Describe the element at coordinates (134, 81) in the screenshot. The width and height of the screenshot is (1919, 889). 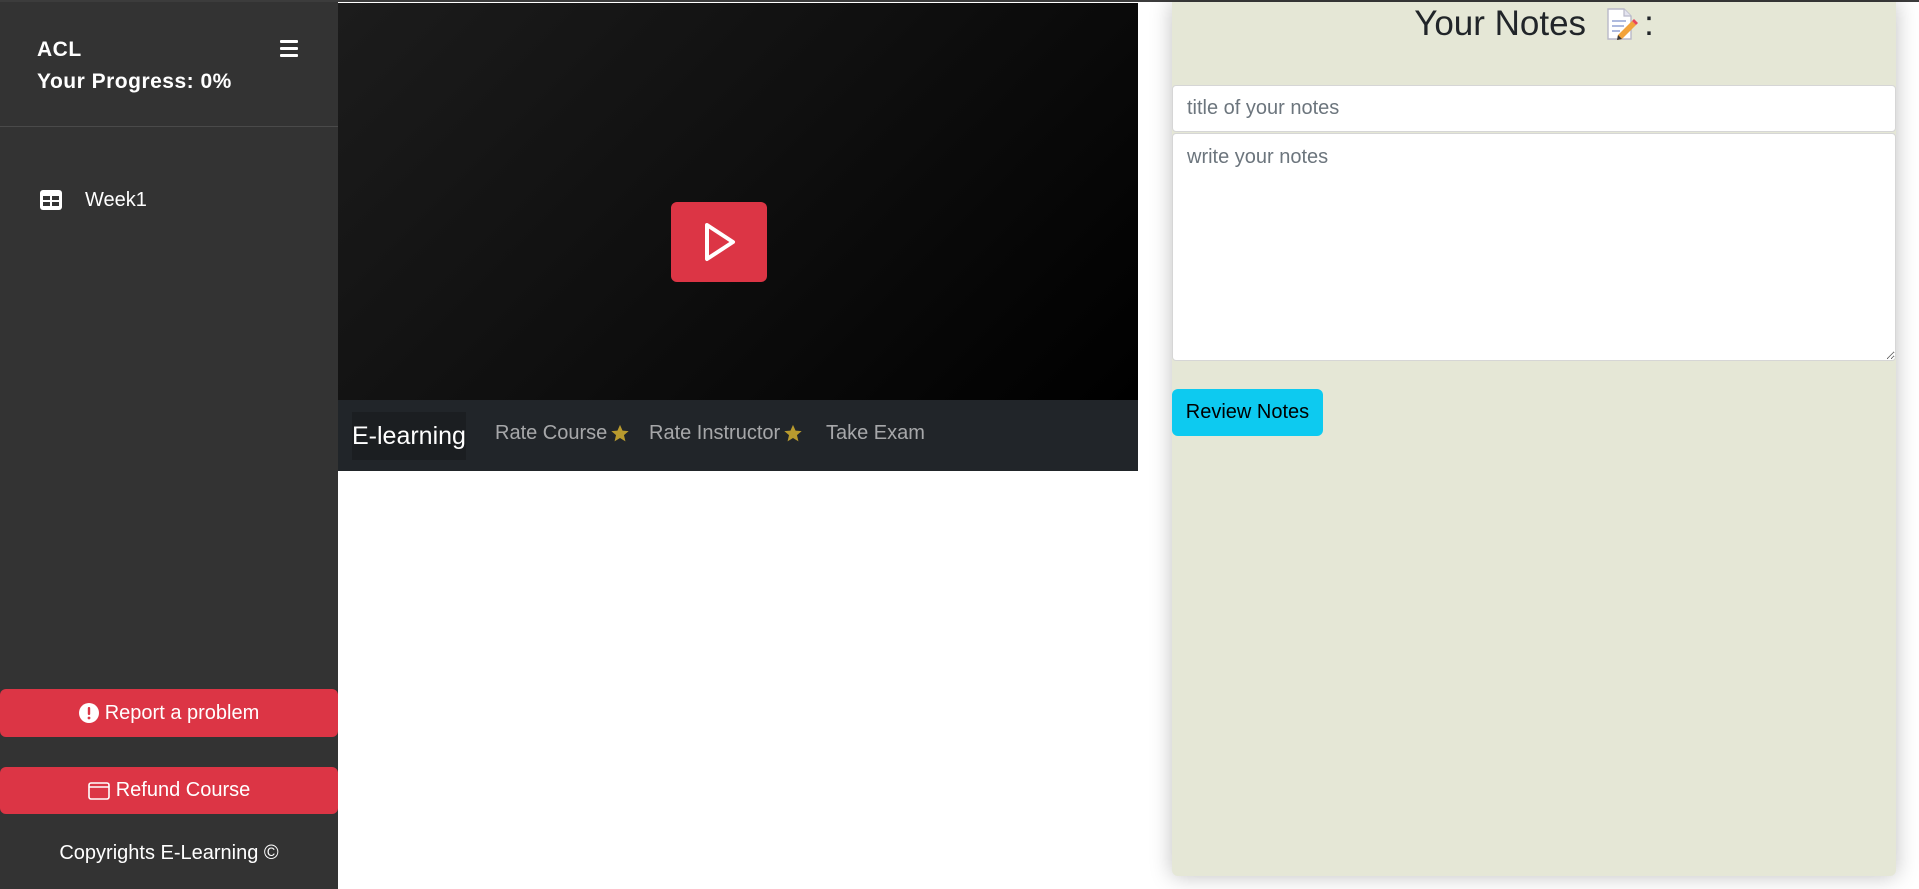
I see `progress-label: Your Progress: 0%` at that location.